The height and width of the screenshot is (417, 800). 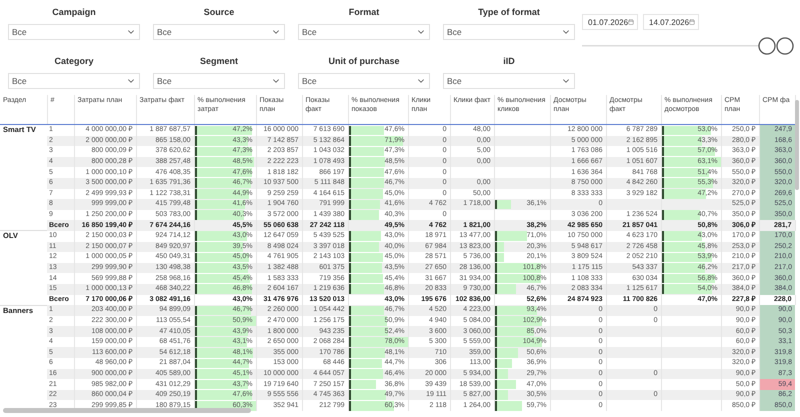 I want to click on filter-label: Format, so click(x=364, y=12).